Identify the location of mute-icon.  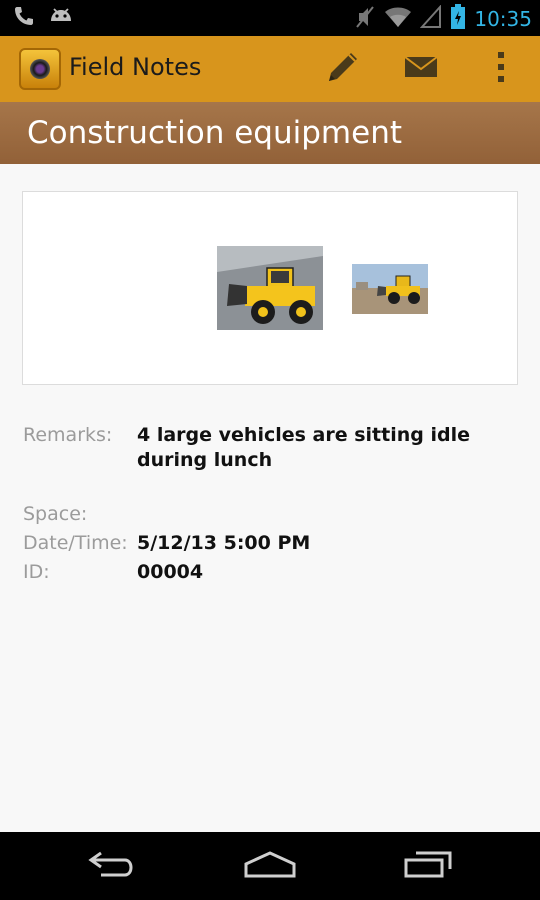
(365, 19).